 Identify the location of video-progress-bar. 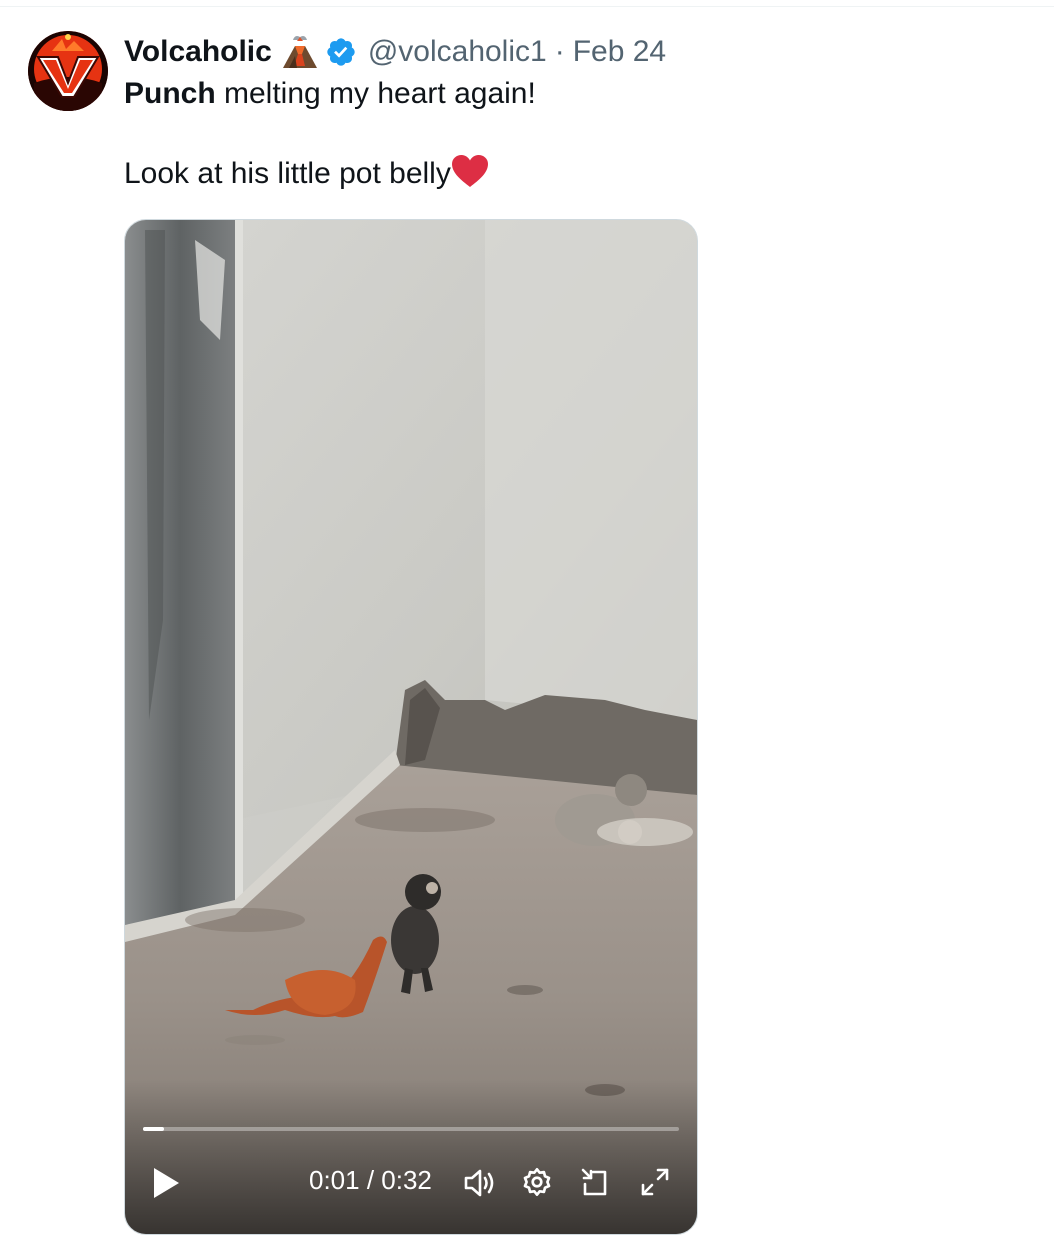
(411, 1129).